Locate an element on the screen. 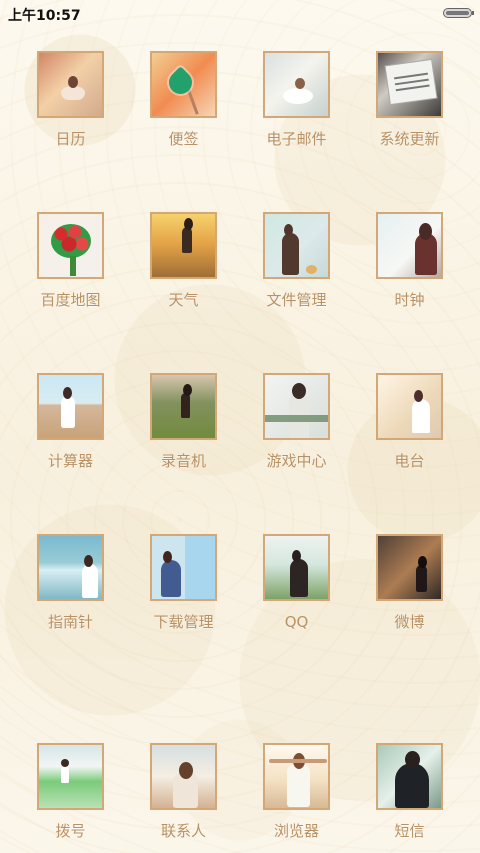  app-baidu-map: 百度地图 is located at coordinates (70, 260).